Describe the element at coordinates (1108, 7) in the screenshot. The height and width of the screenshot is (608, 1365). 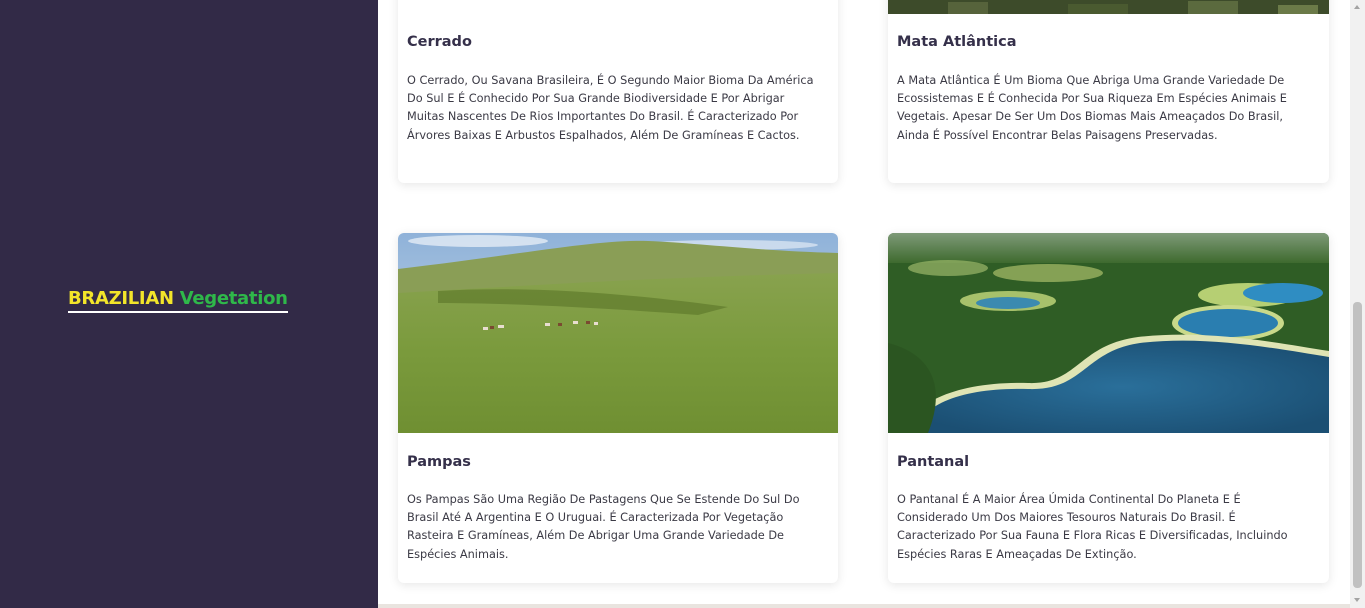
I see `mata-atlantica-image` at that location.